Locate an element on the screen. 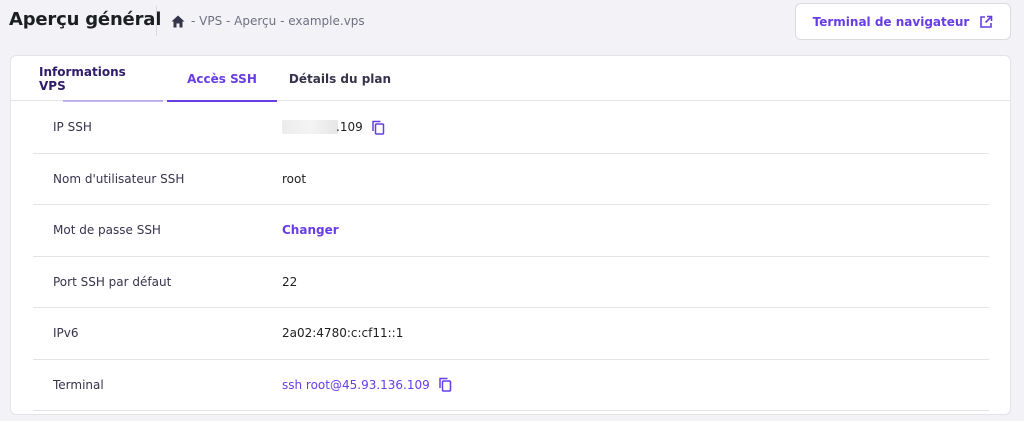  terminal-command-value: ssh root@45.93.136.109 is located at coordinates (367, 384).